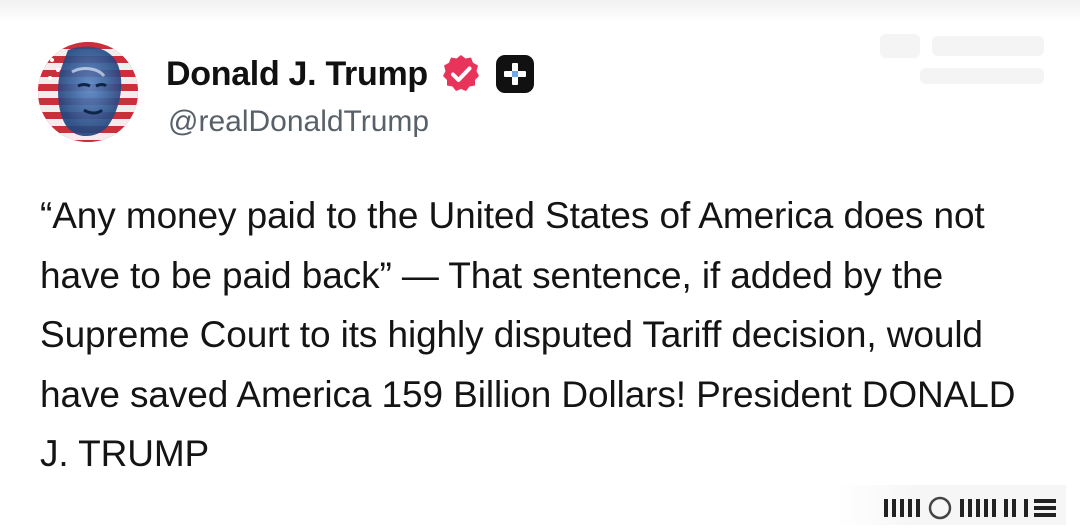 The image size is (1080, 529). I want to click on author-avatar, so click(88, 92).